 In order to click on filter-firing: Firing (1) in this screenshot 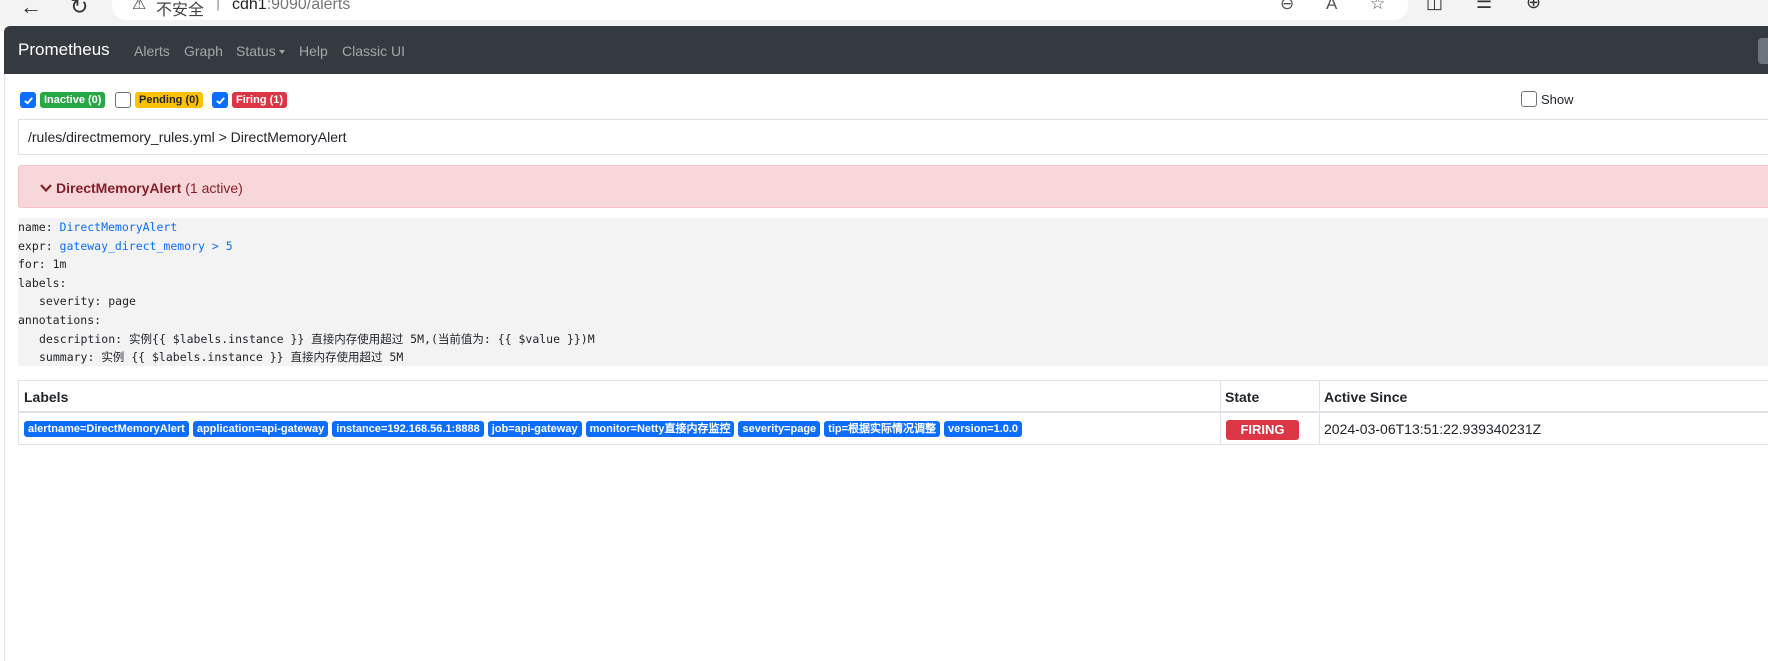, I will do `click(250, 100)`.